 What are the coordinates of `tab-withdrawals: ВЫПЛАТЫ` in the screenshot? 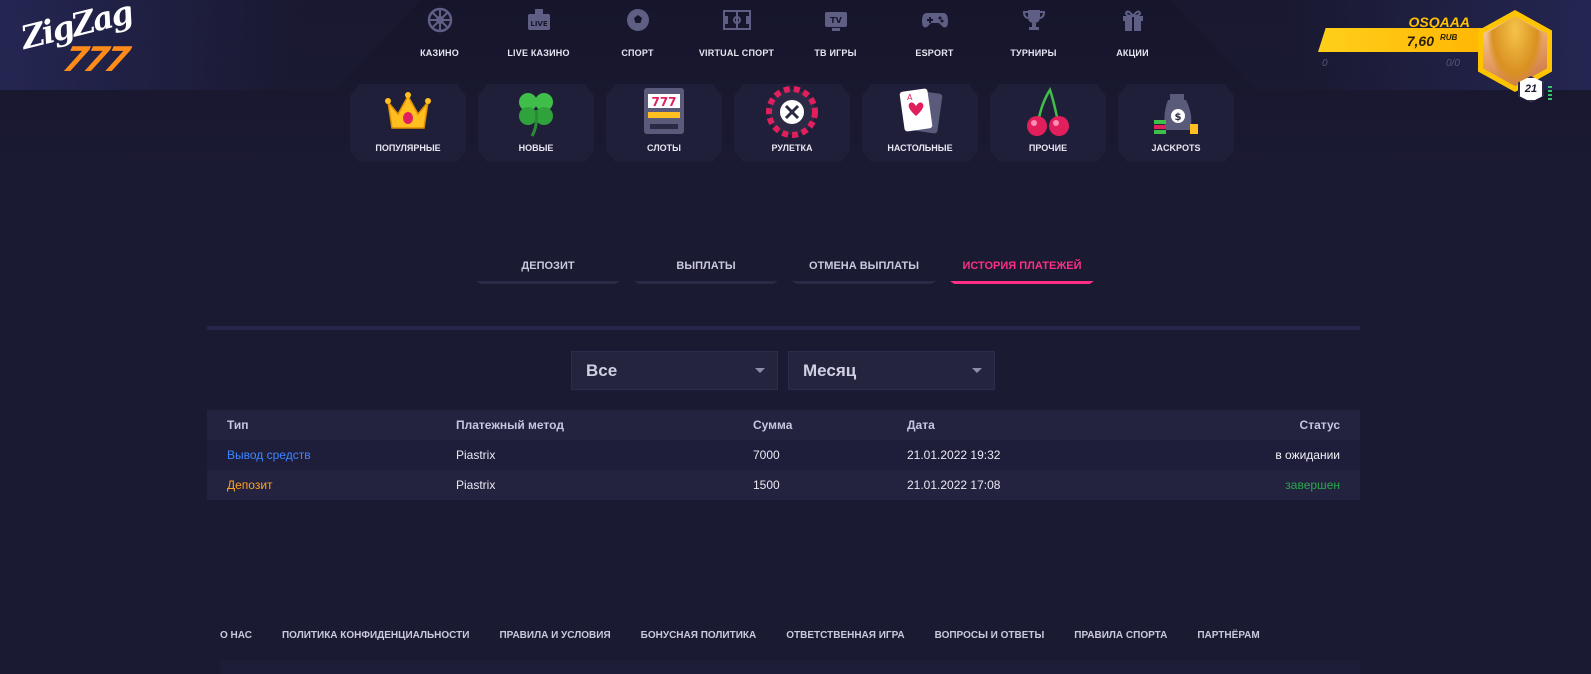 It's located at (706, 266).